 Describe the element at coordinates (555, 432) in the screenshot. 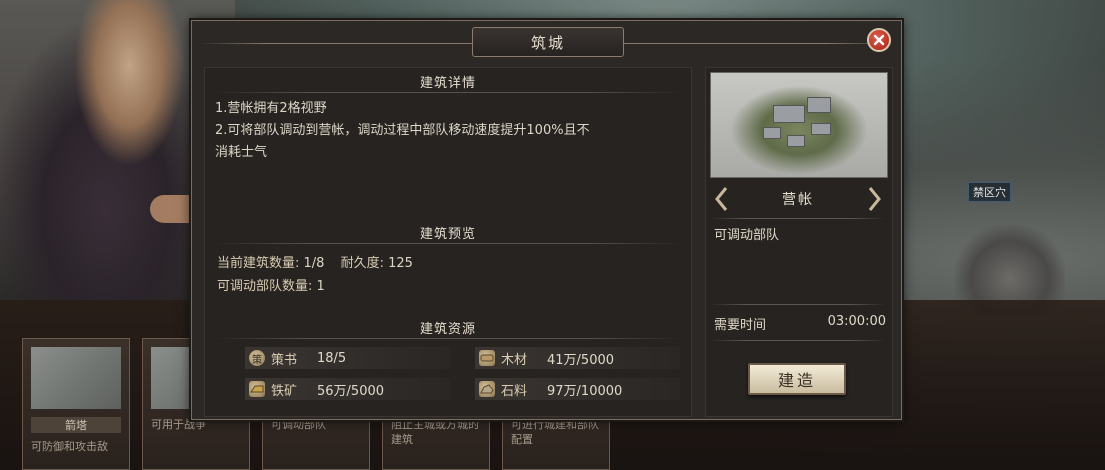

I see `bg-card-desc: 可进行城建和部队配置` at that location.